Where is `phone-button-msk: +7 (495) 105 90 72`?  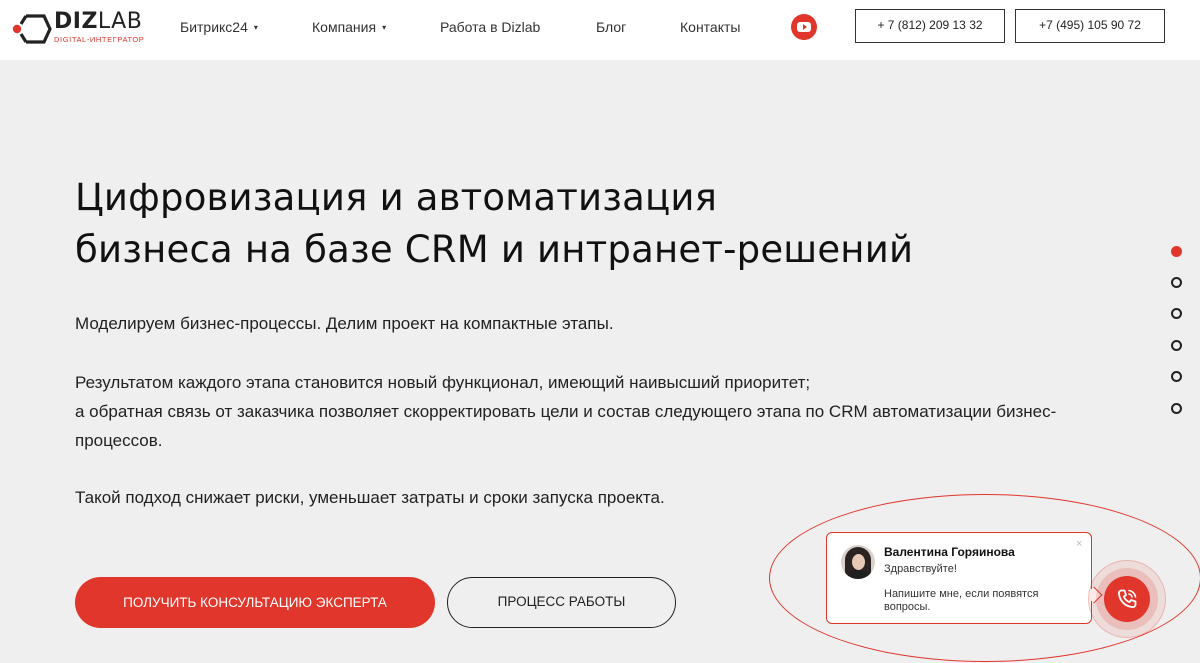
phone-button-msk: +7 (495) 105 90 72 is located at coordinates (1090, 26).